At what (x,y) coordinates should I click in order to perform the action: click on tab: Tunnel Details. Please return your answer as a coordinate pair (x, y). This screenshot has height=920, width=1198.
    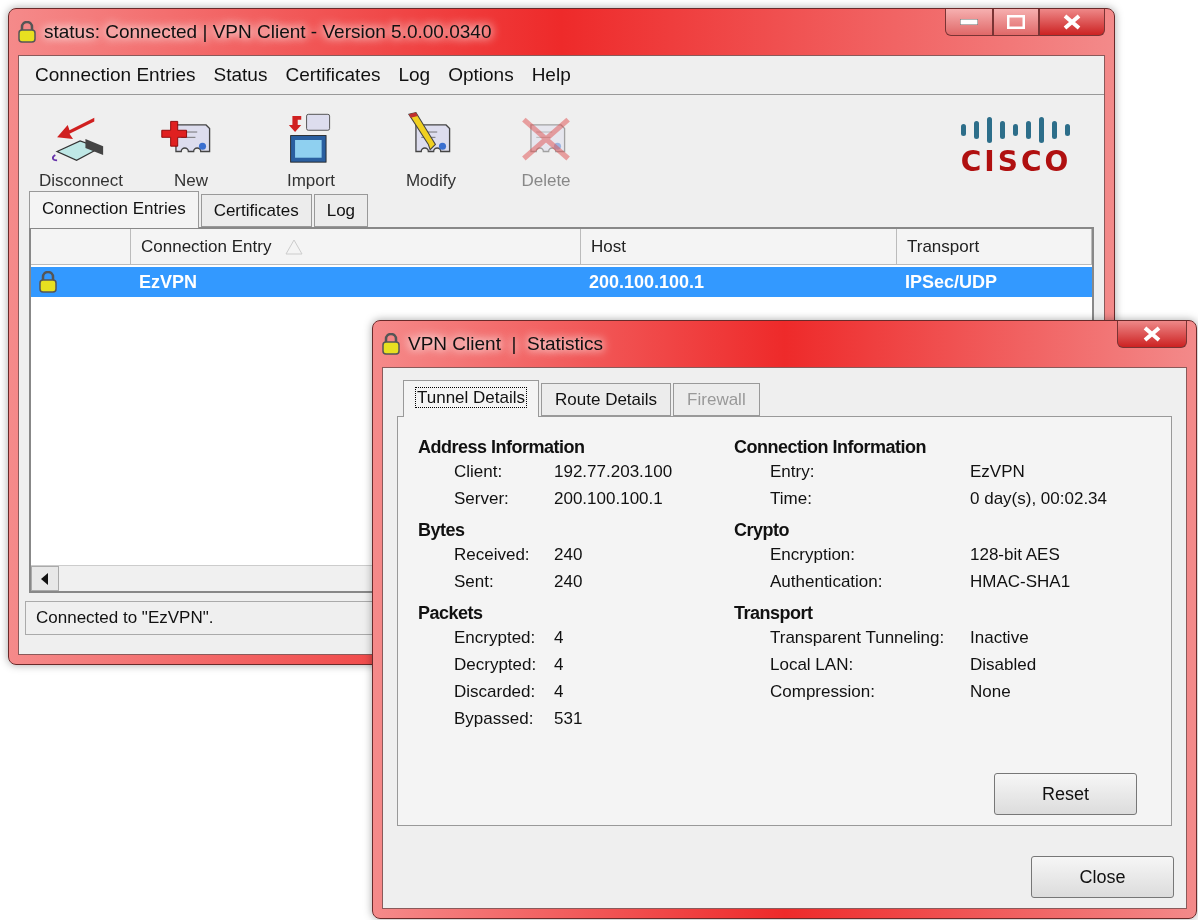
    Looking at the image, I should click on (471, 398).